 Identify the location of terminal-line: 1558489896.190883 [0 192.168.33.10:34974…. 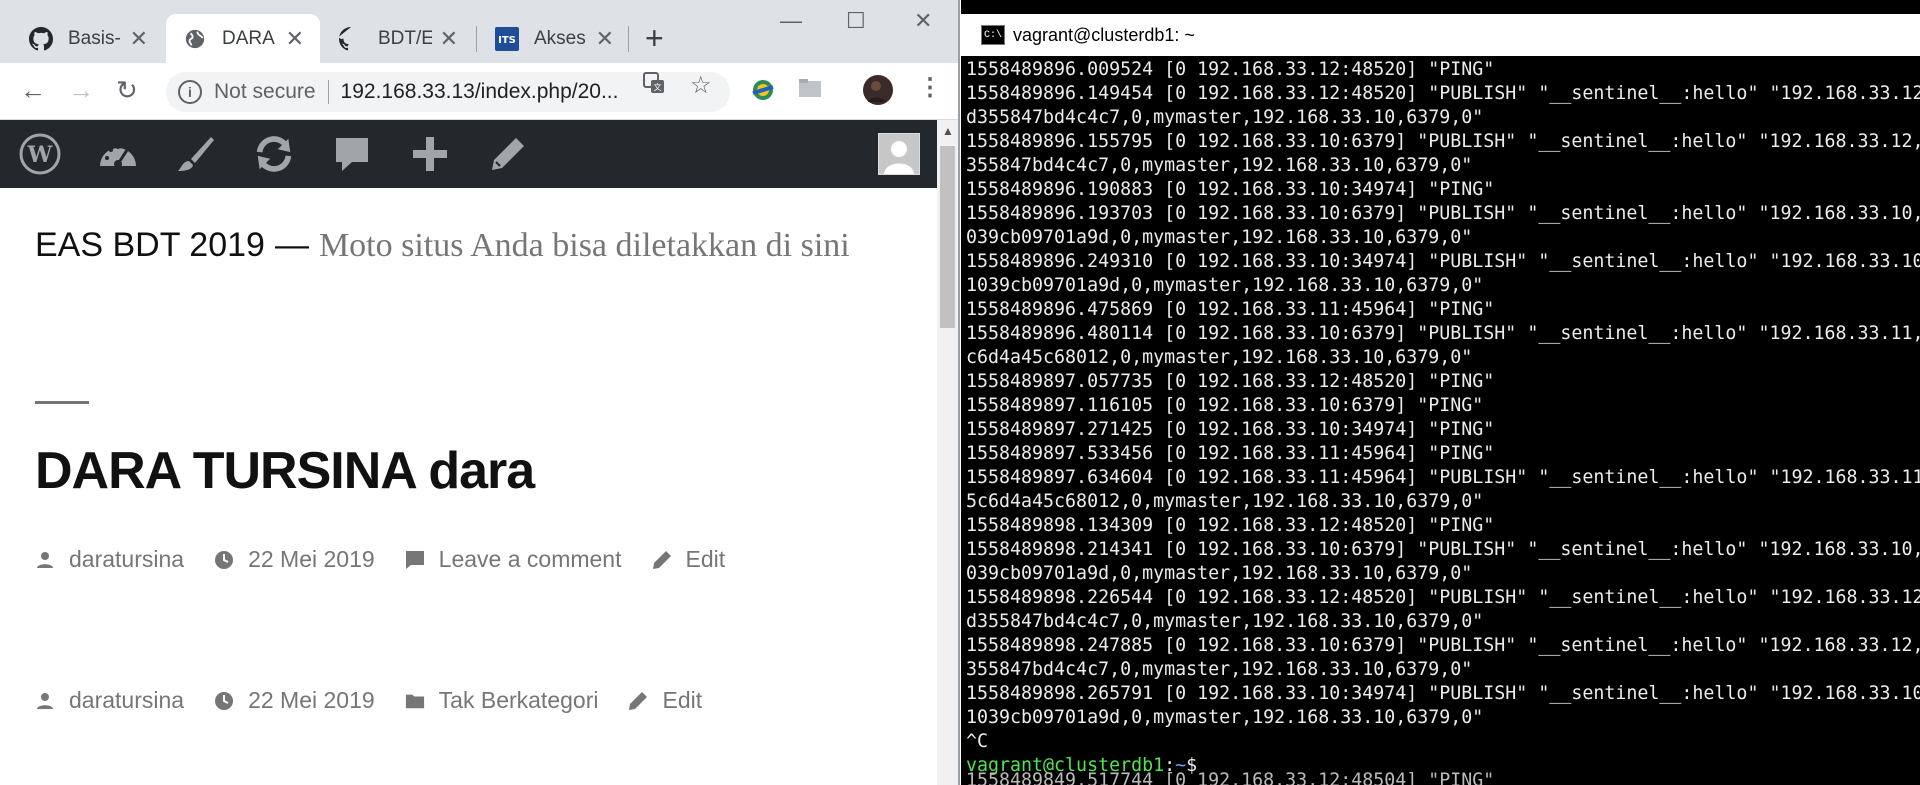
(1230, 189).